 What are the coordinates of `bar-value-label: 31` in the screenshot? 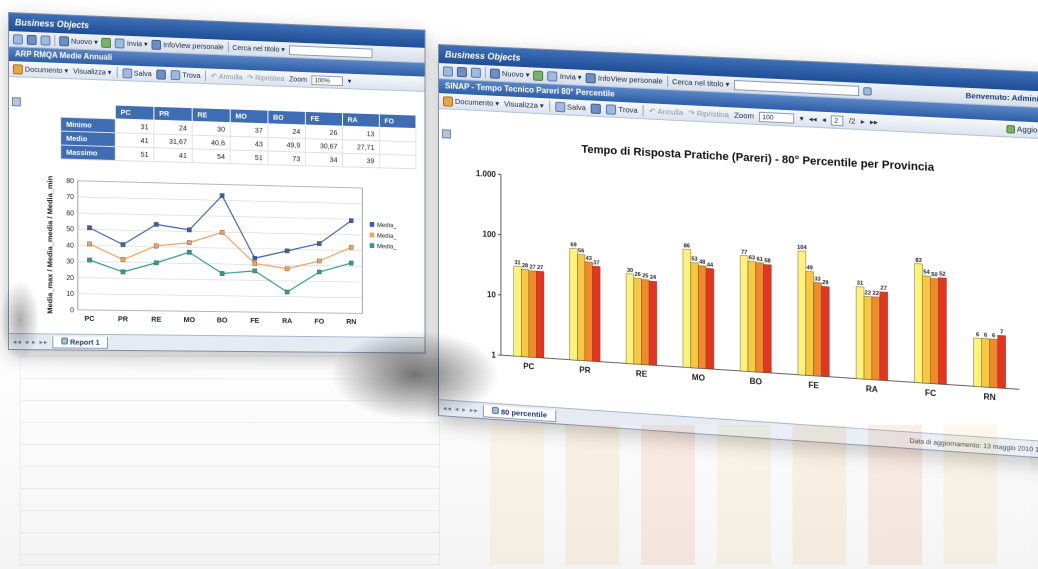 It's located at (517, 263).